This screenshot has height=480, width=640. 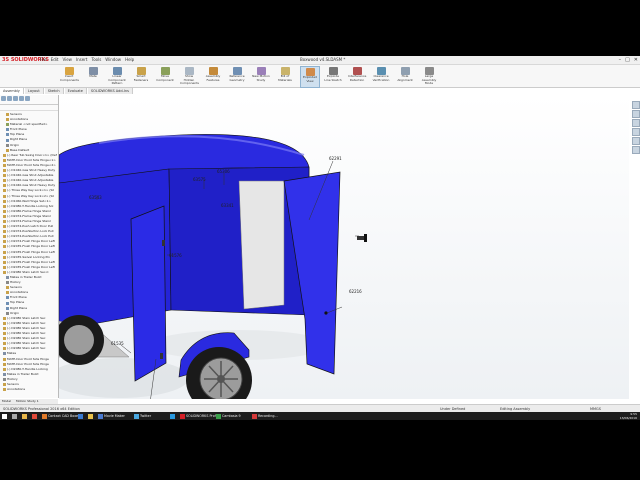 What do you see at coordinates (254, 416) in the screenshot?
I see `recording-icon` at bounding box center [254, 416].